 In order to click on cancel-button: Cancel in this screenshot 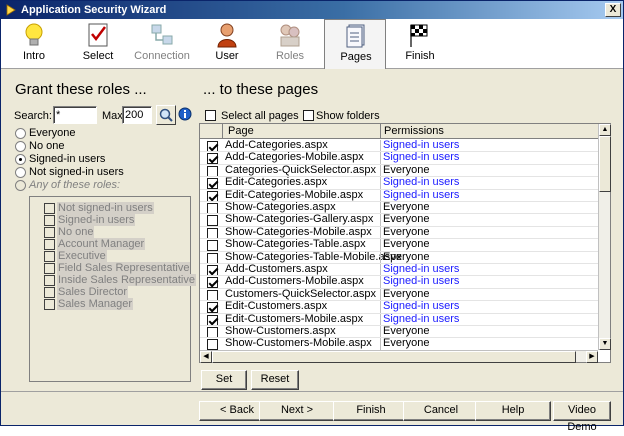, I will do `click(441, 411)`.